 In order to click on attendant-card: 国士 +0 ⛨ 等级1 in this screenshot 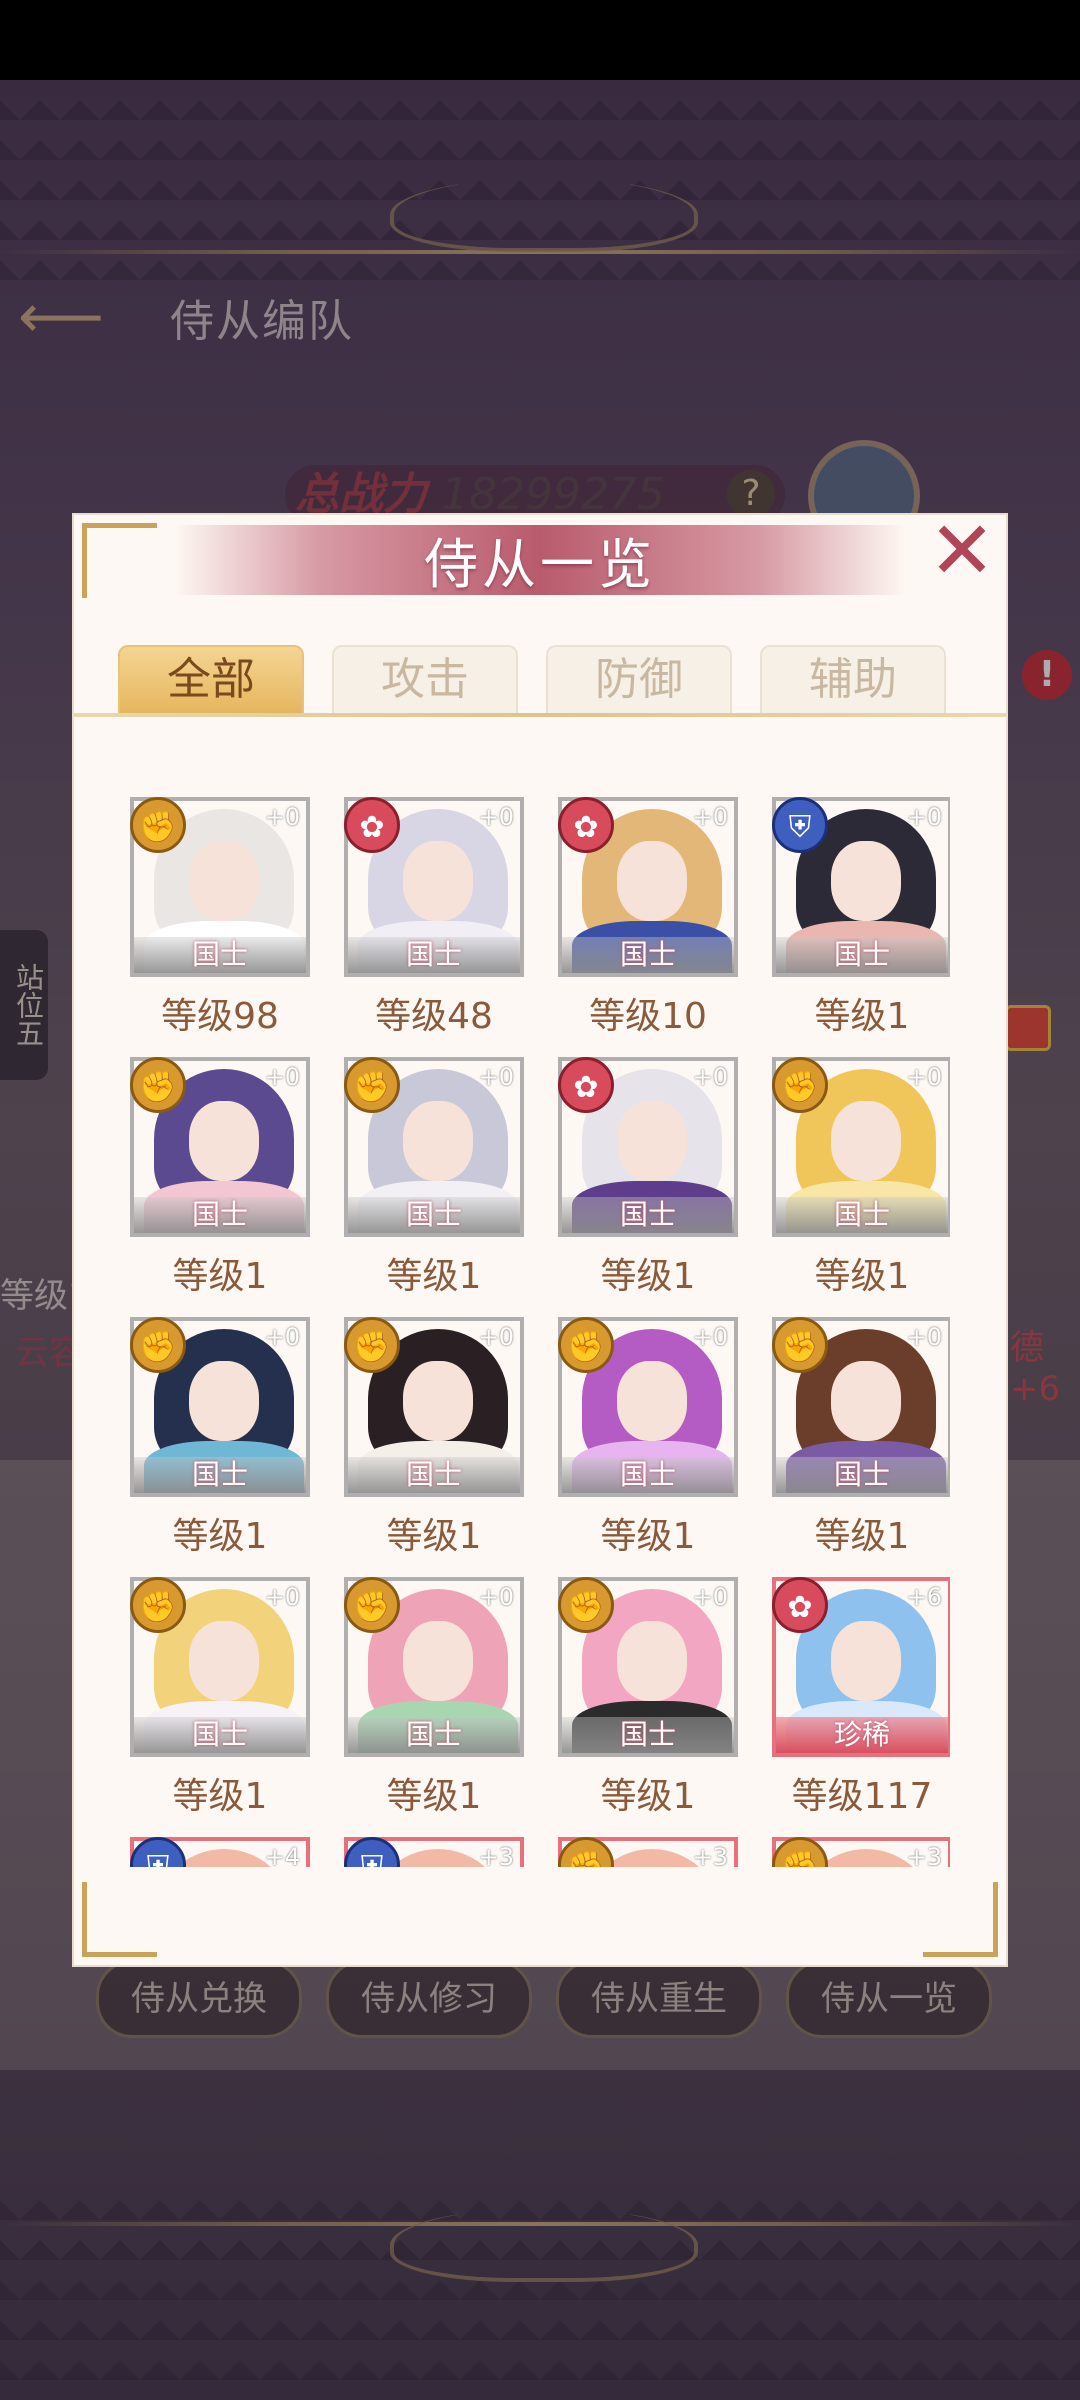, I will do `click(861, 927)`.